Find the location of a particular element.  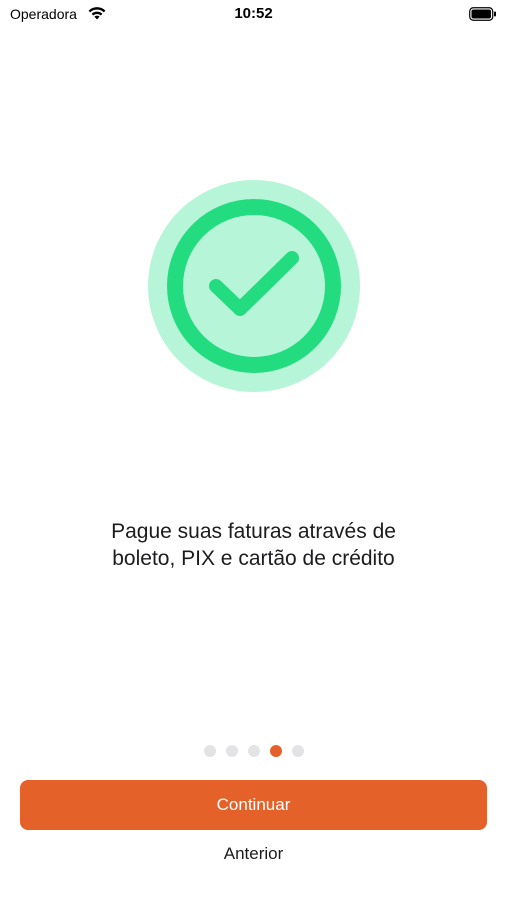

status-time: 10:52 is located at coordinates (253, 13).